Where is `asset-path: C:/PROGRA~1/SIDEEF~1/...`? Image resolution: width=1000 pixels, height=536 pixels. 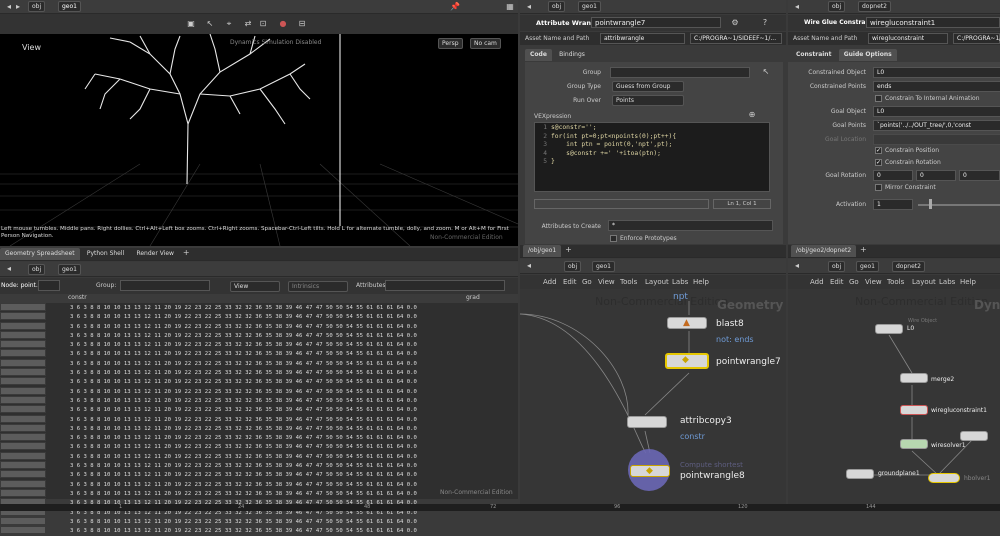 asset-path: C:/PROGRA~1/SIDEEF~1/... is located at coordinates (736, 38).